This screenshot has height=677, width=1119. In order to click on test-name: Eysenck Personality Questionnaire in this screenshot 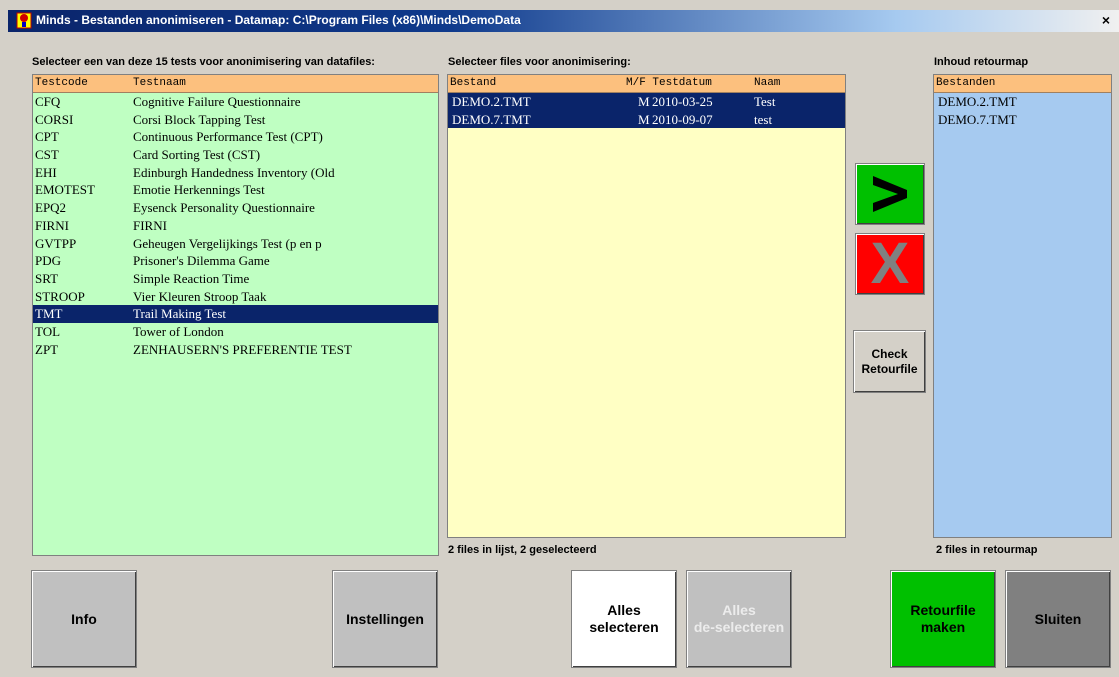, I will do `click(224, 208)`.